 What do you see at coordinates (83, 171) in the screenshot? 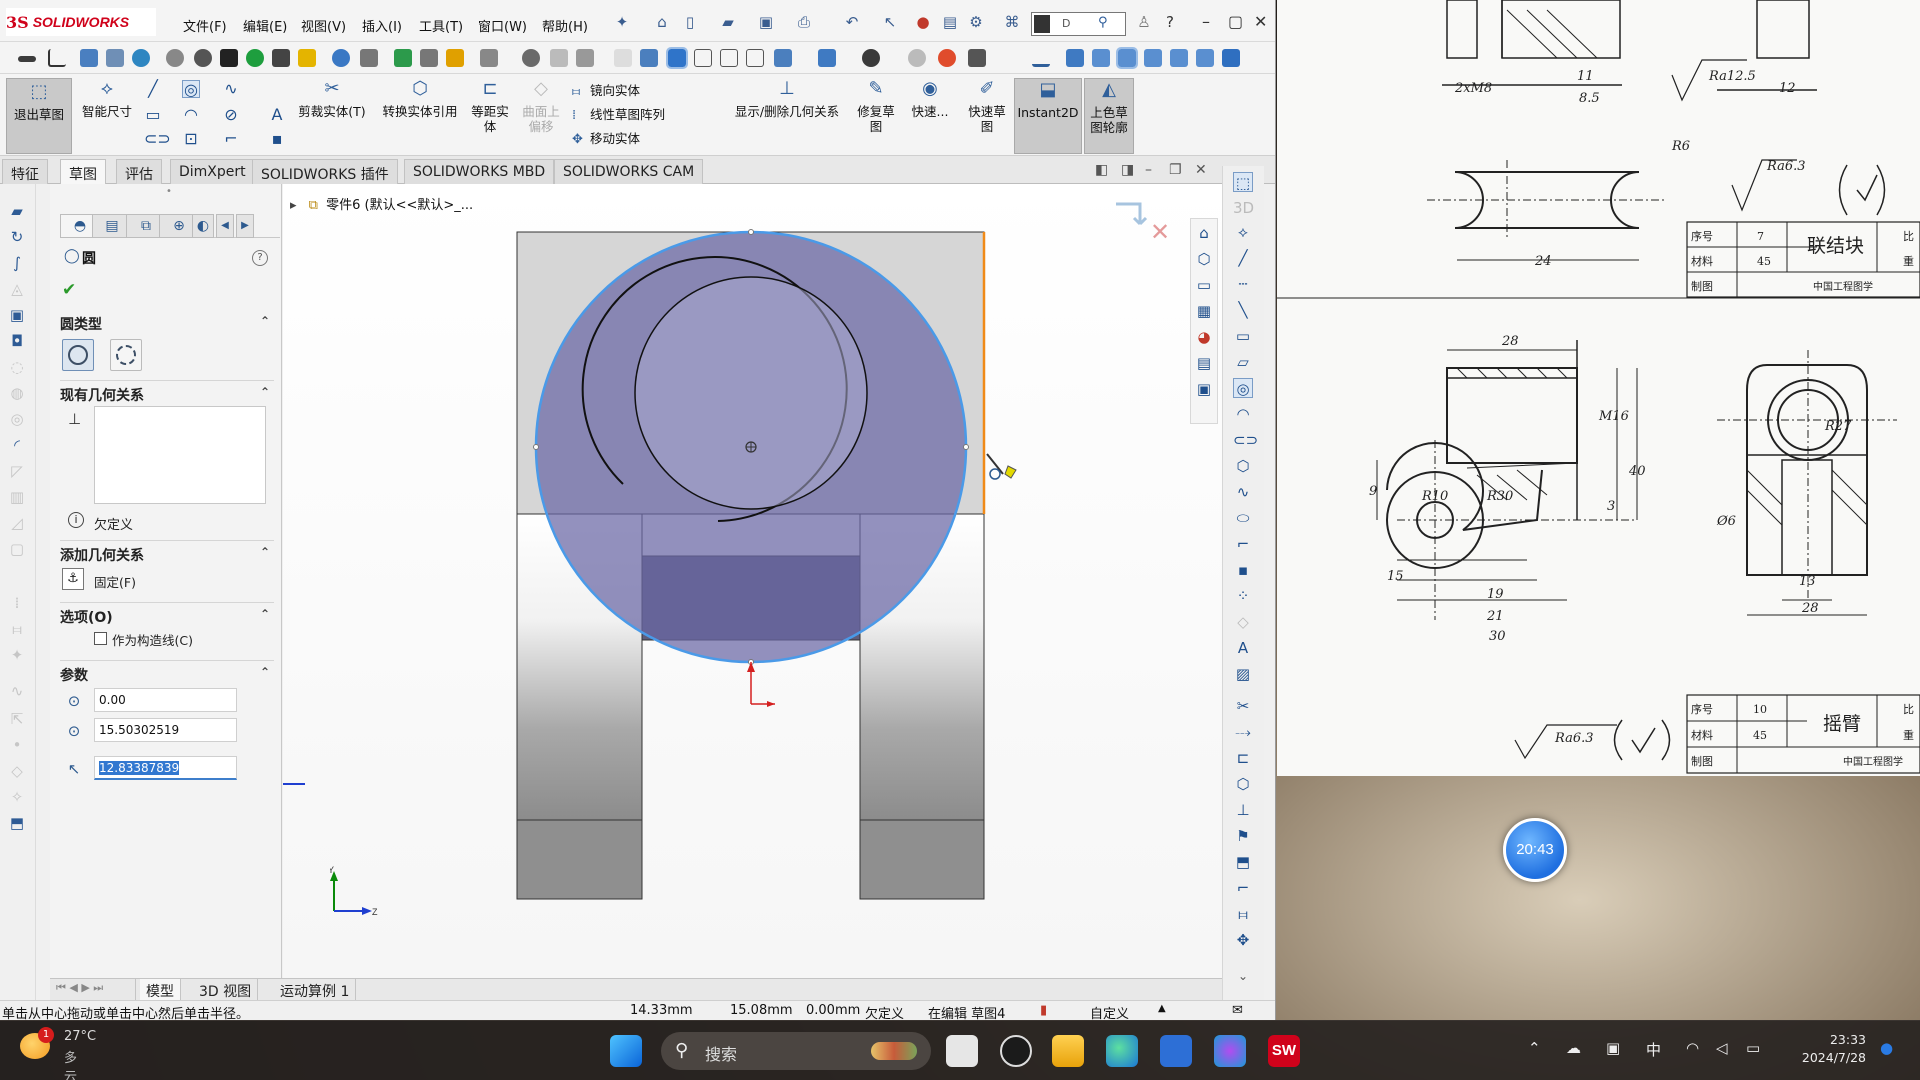
I see `tab-sketch: 草图` at bounding box center [83, 171].